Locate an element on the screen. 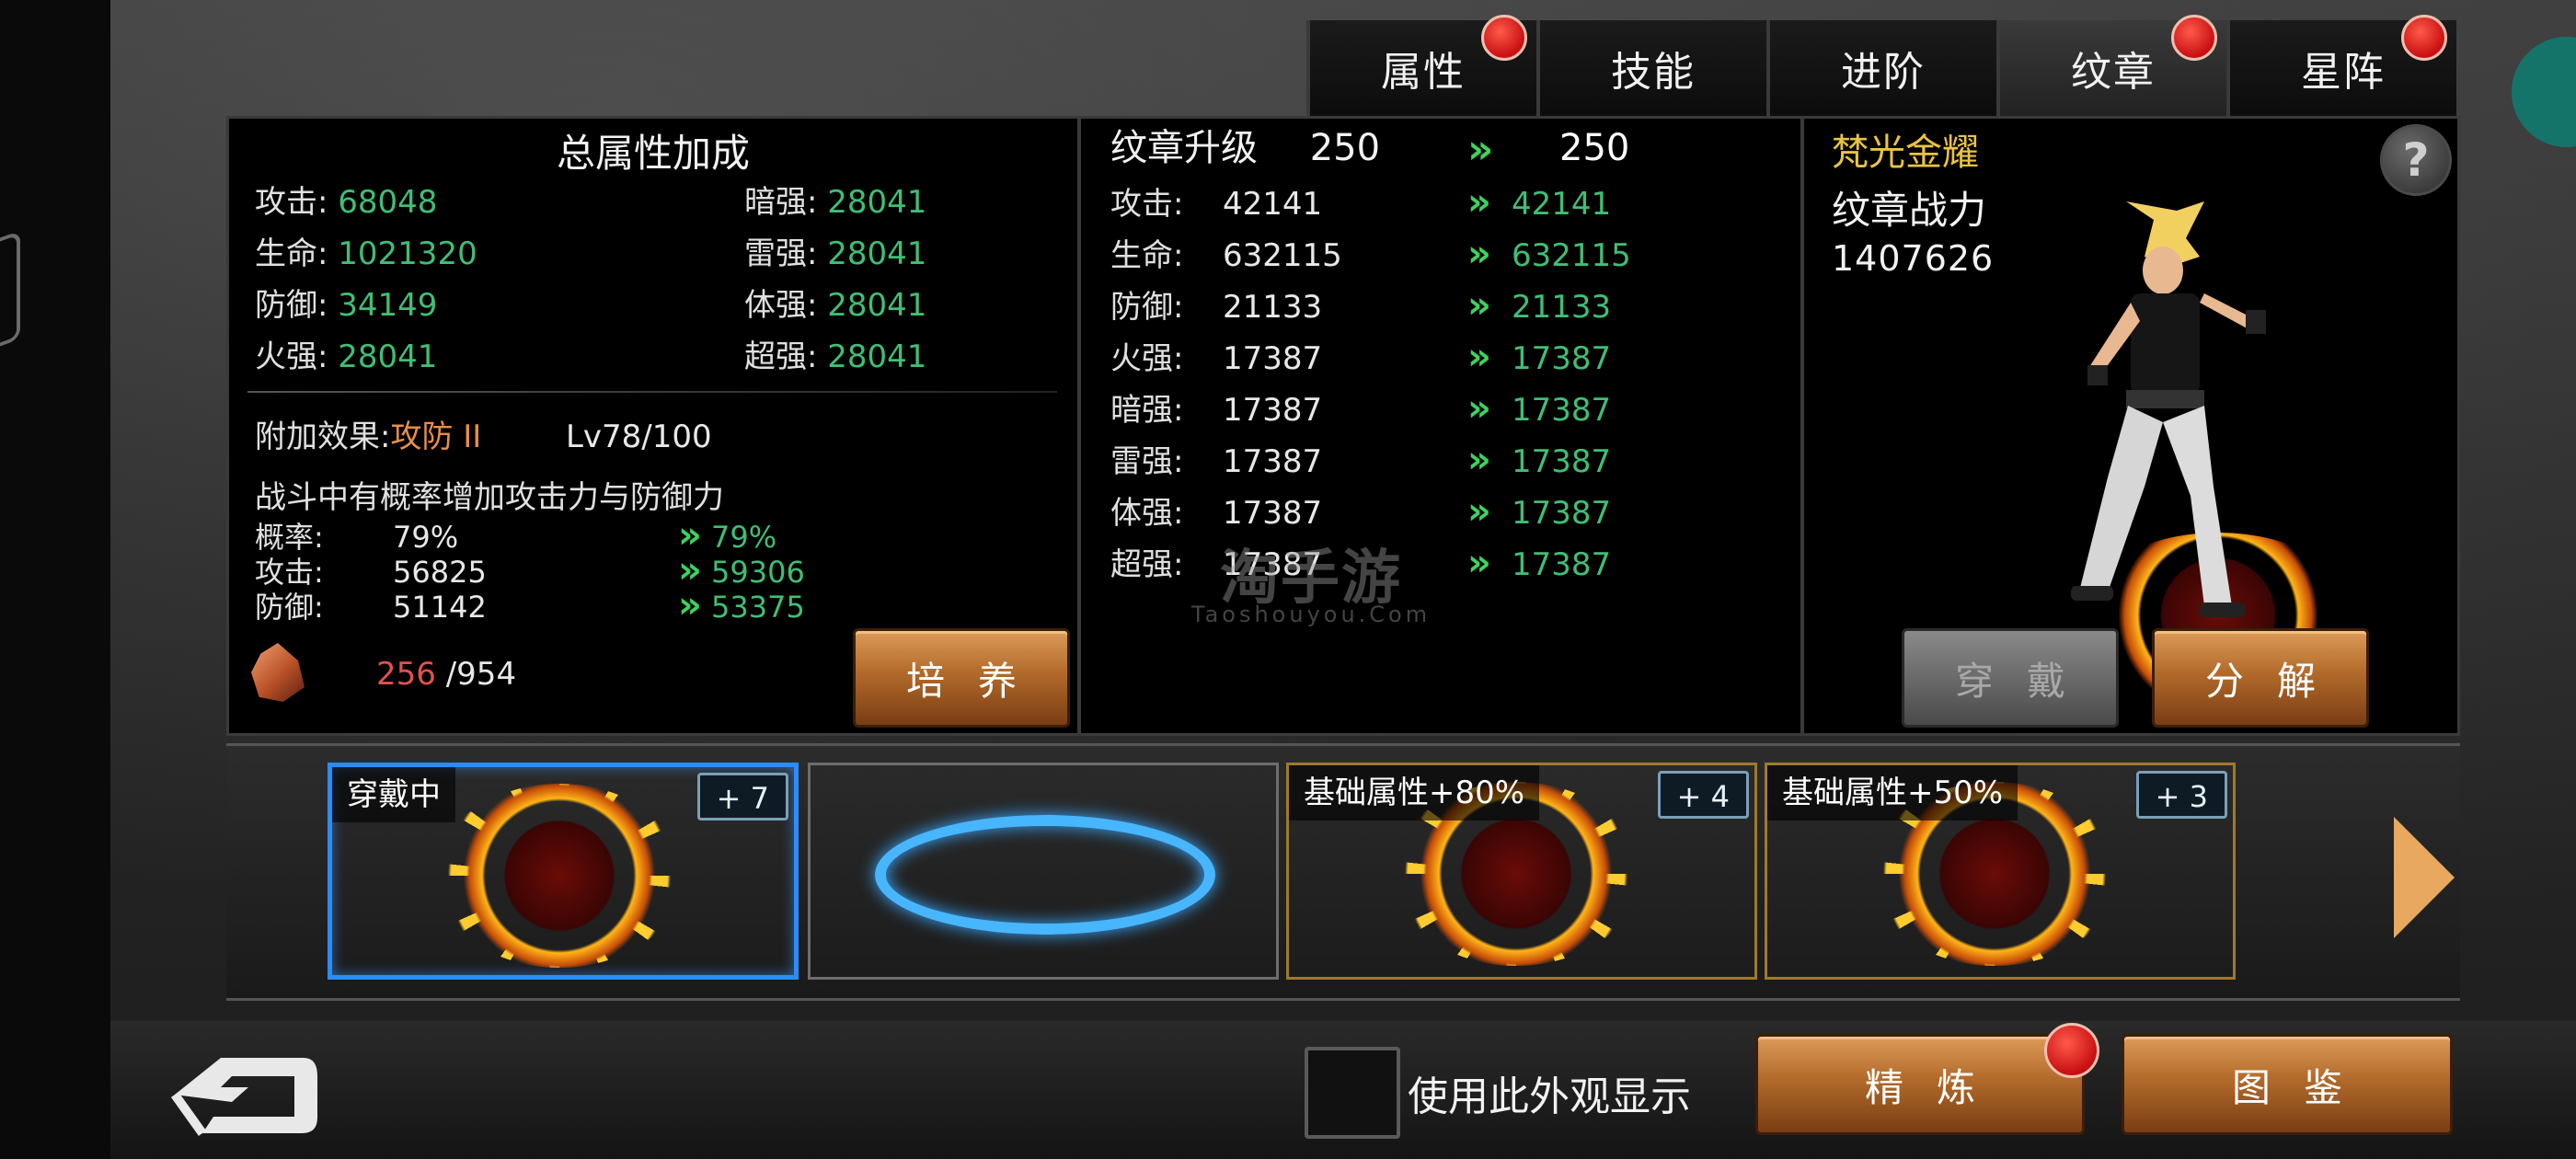  tab-emblem: 纹章 is located at coordinates (2111, 65).